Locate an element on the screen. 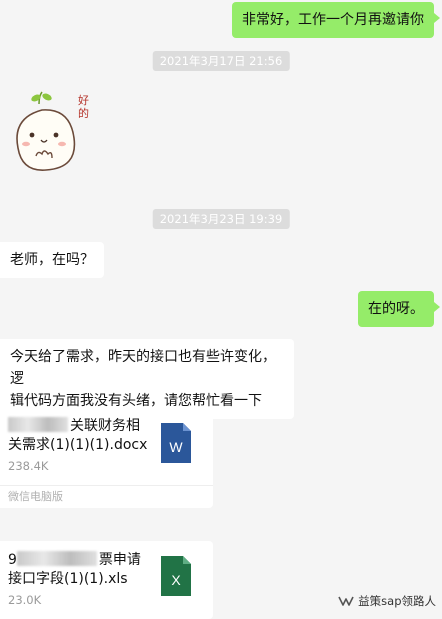 The width and height of the screenshot is (442, 619). message-text: 非常好，工作一个月再邀请你 is located at coordinates (333, 20).